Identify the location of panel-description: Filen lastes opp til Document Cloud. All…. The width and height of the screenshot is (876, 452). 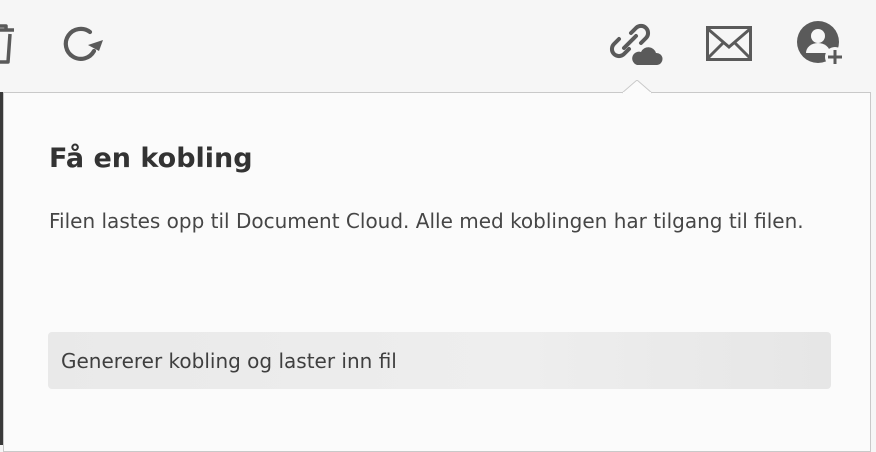
(426, 221).